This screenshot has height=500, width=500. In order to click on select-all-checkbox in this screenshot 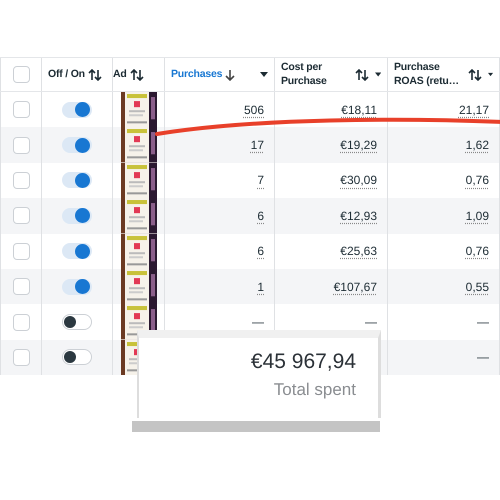, I will do `click(21, 74)`.